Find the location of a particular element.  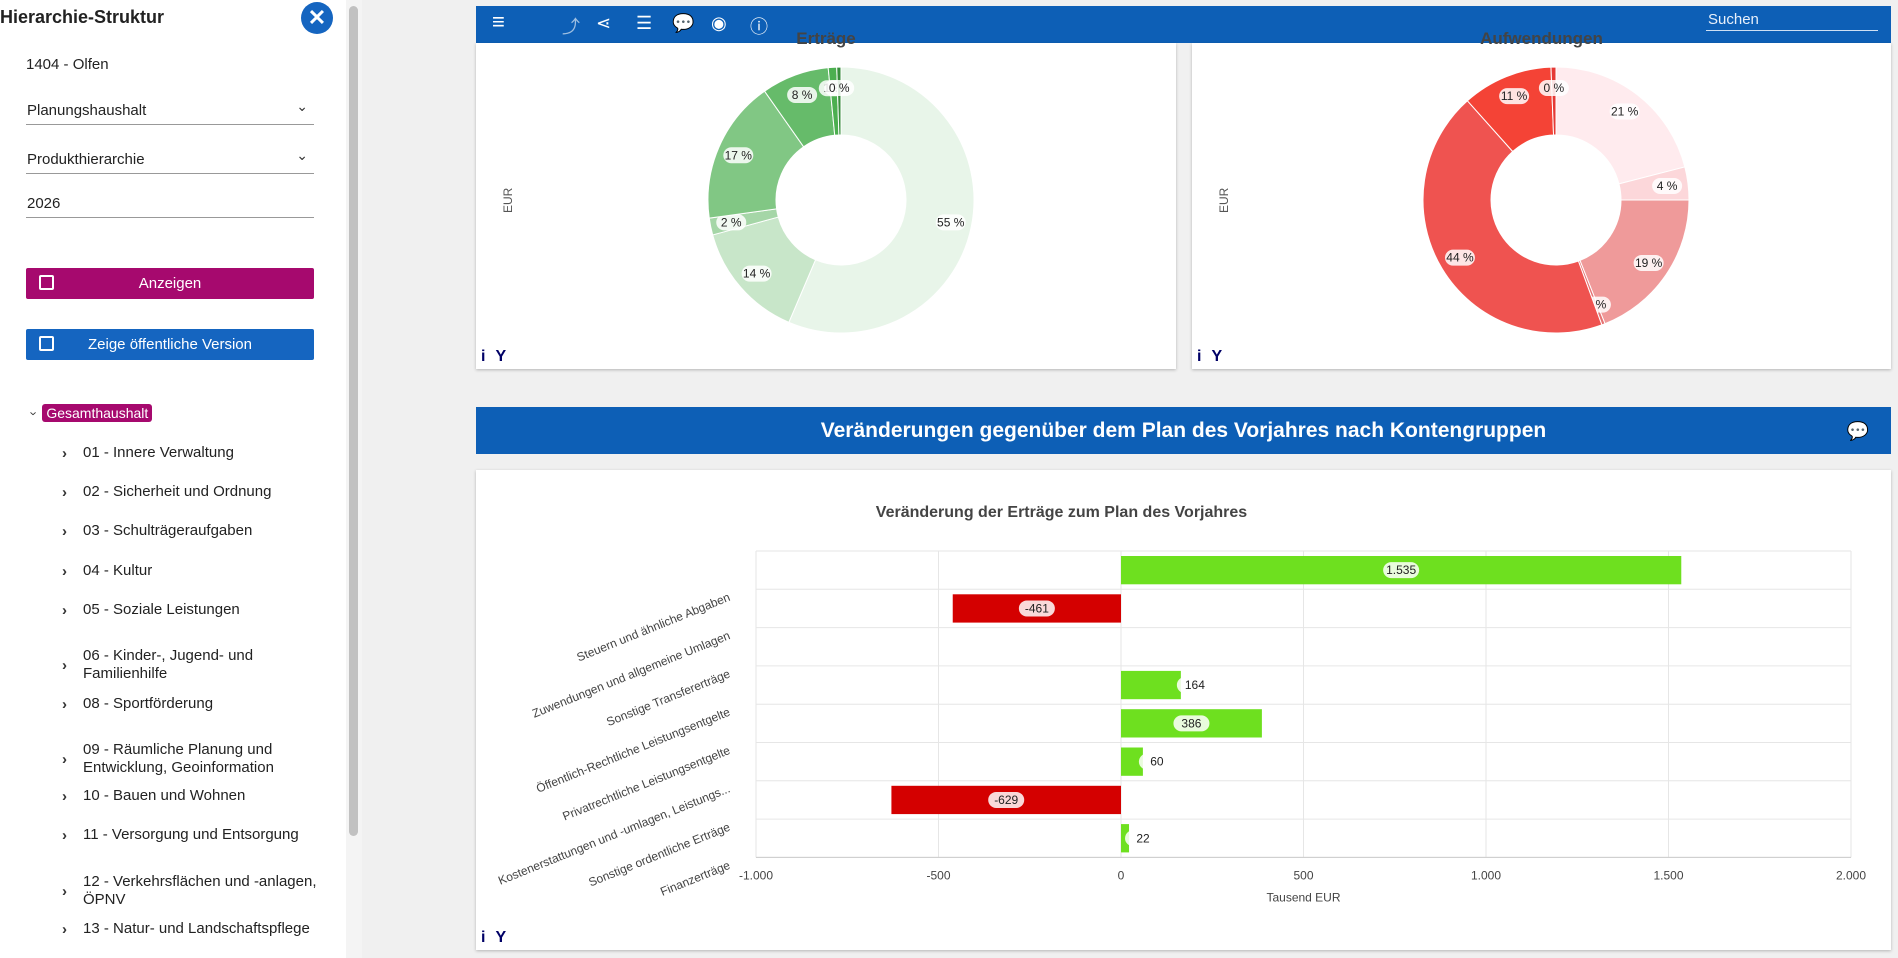

y-category-label: Finanzerträge is located at coordinates (695, 878).